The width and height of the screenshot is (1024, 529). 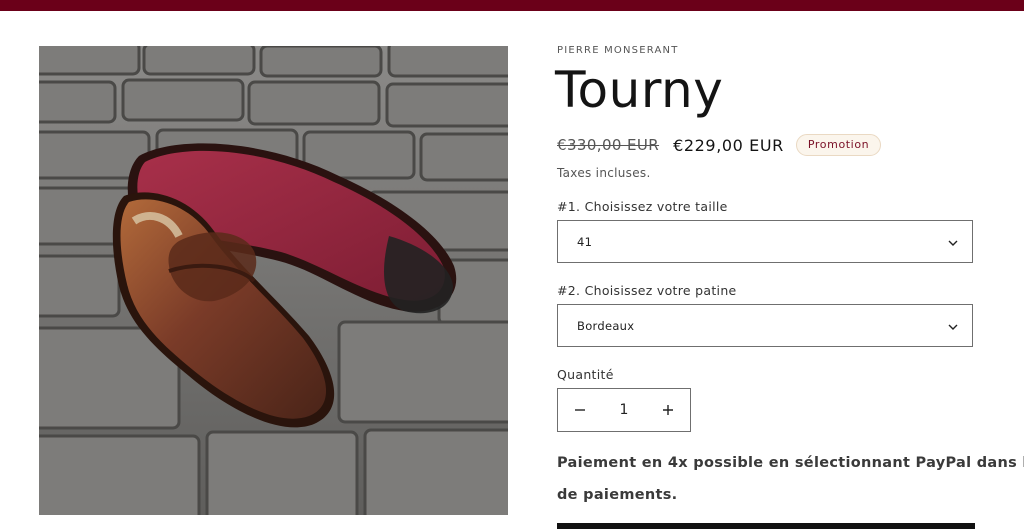 I want to click on size-select: 41, so click(x=765, y=241).